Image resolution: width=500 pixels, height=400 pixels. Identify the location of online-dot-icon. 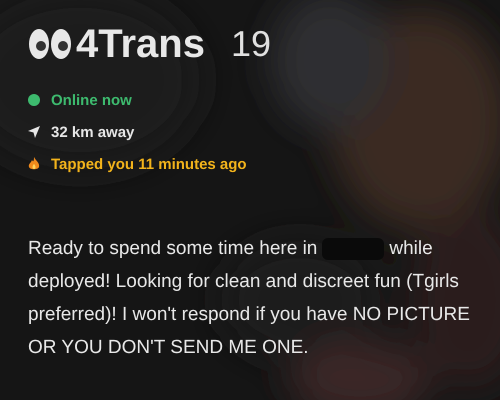
(34, 100).